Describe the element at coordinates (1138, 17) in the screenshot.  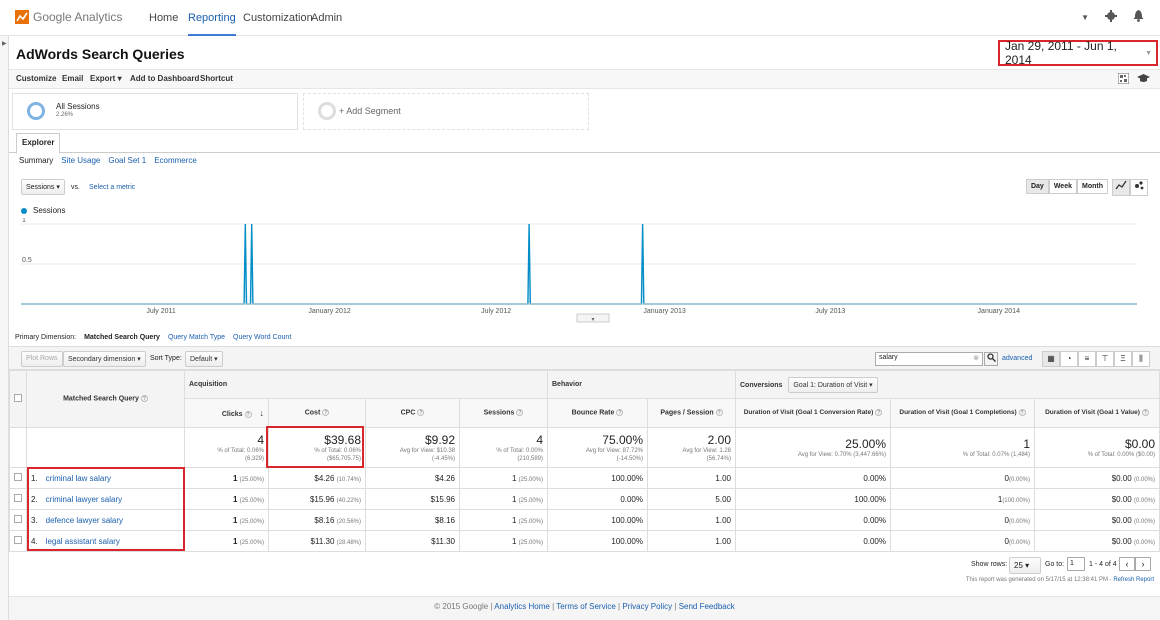
I see `notifications-bell-icon` at that location.